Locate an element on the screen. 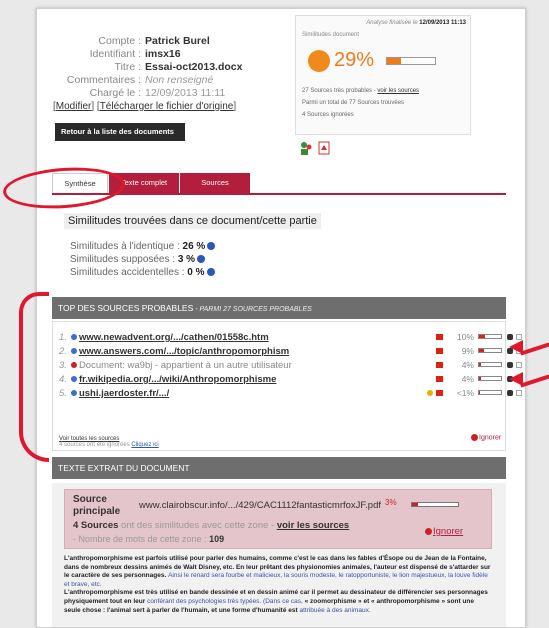 This screenshot has width=549, height=628. download-original-link: Télécharger le fichier d'origine is located at coordinates (167, 106).